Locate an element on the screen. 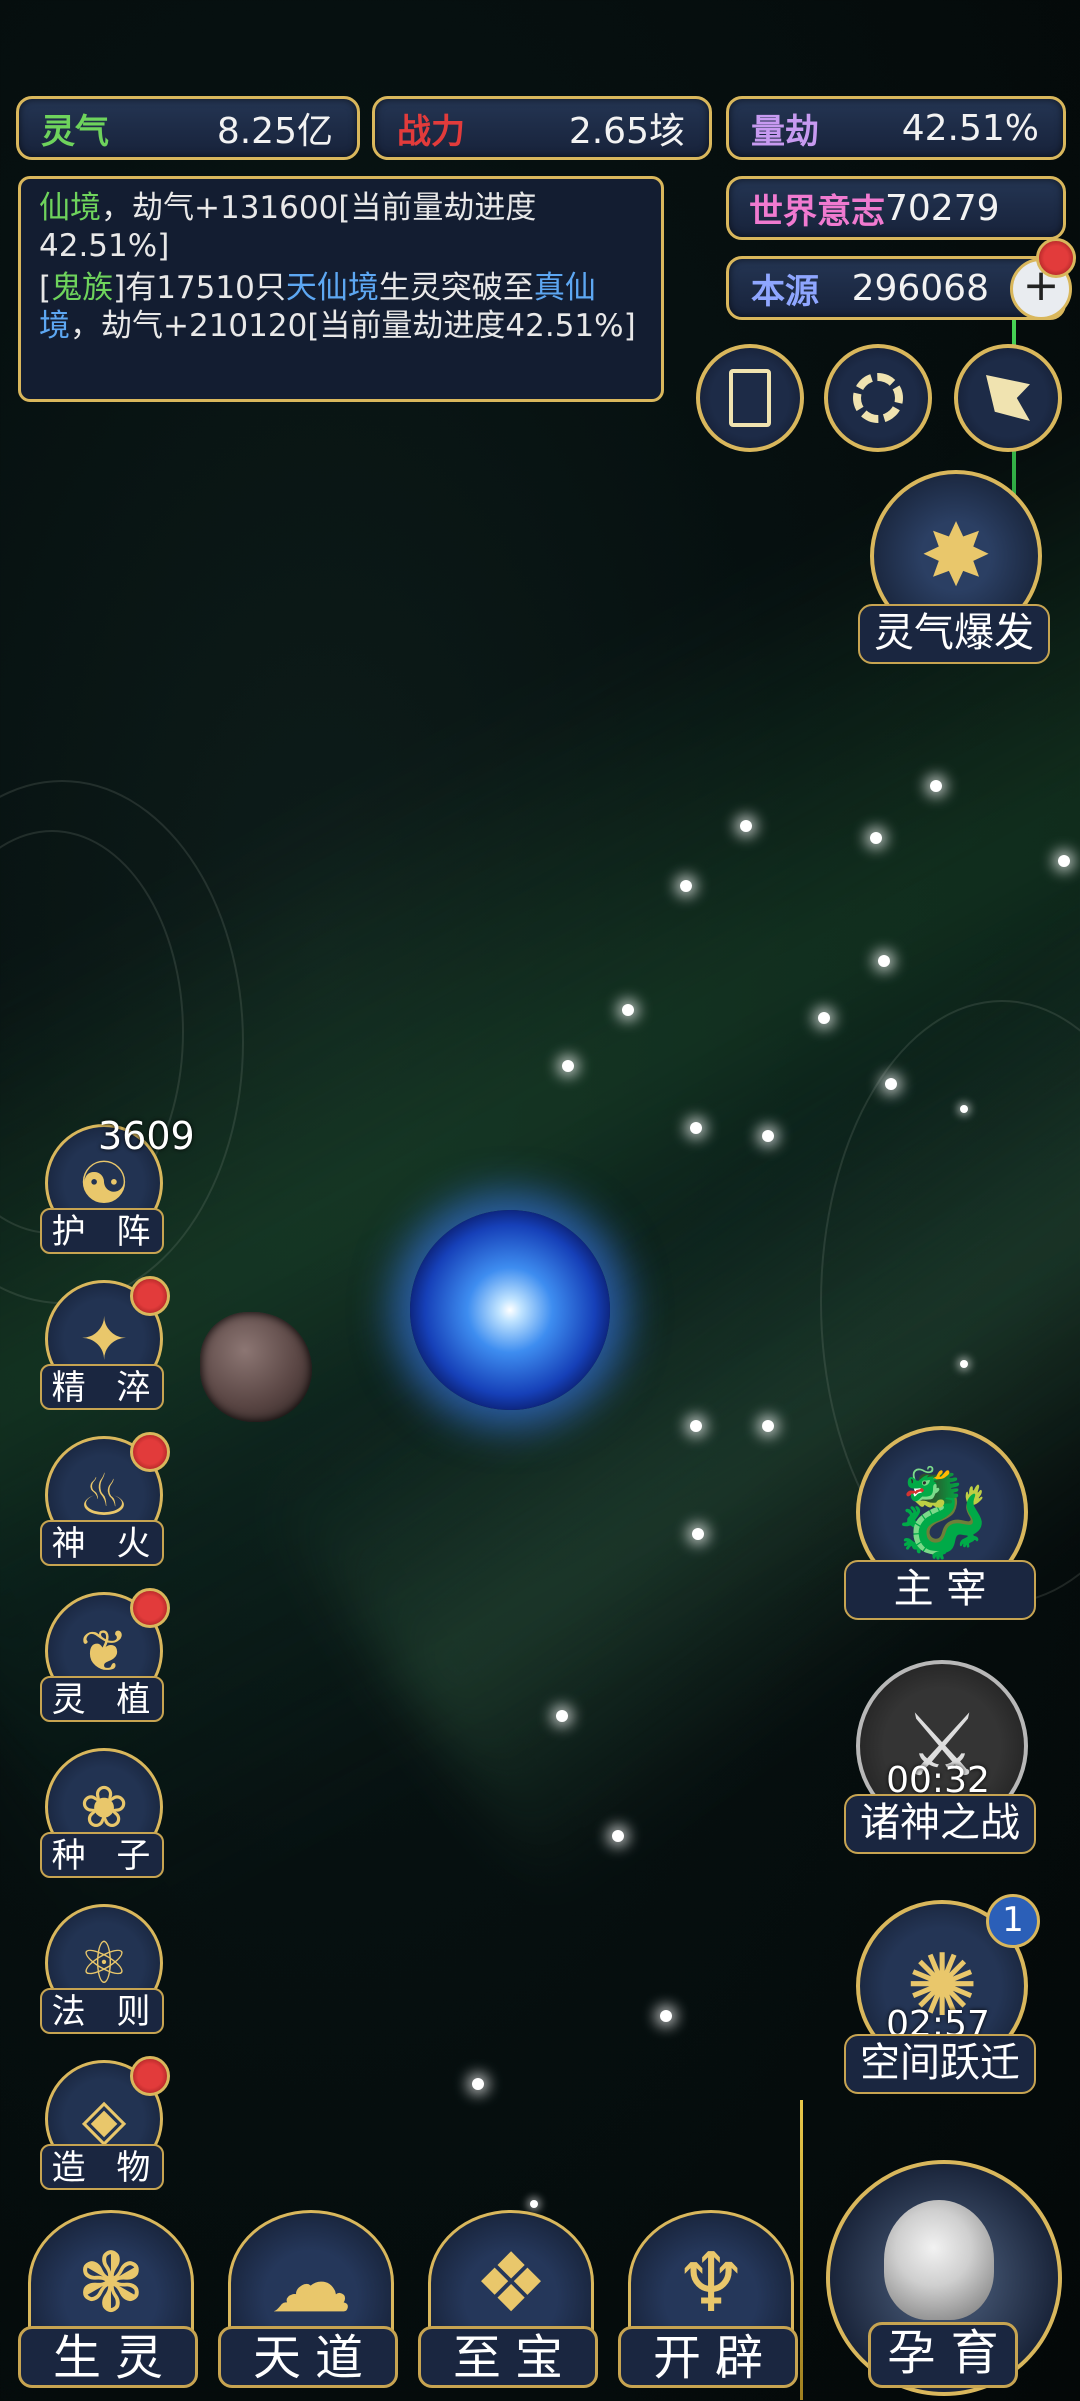 The image size is (1080, 2401). lingqi-burst-button: ✸ 灵气爆发 is located at coordinates (952, 570).